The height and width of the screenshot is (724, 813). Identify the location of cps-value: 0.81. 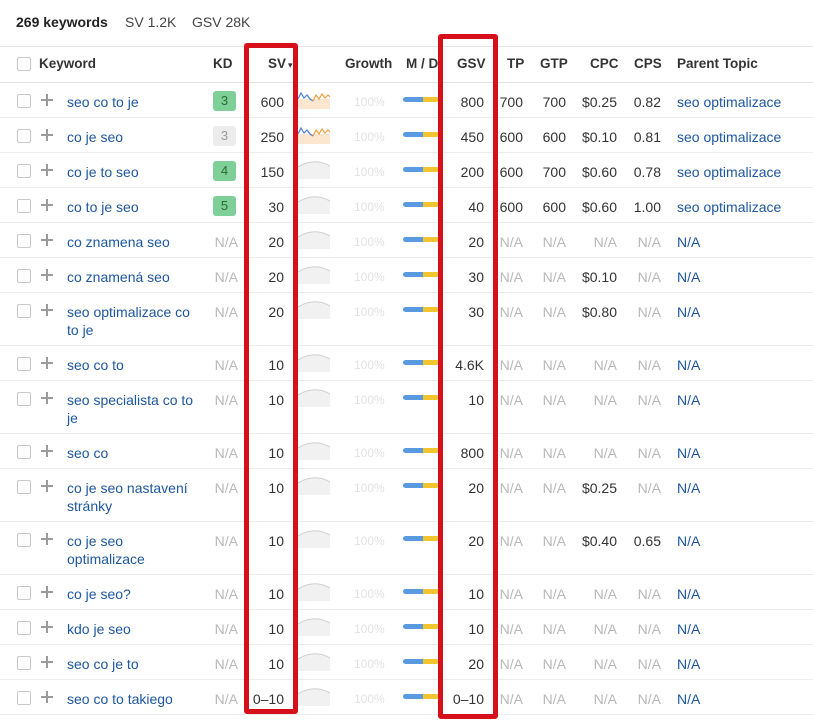
(647, 137).